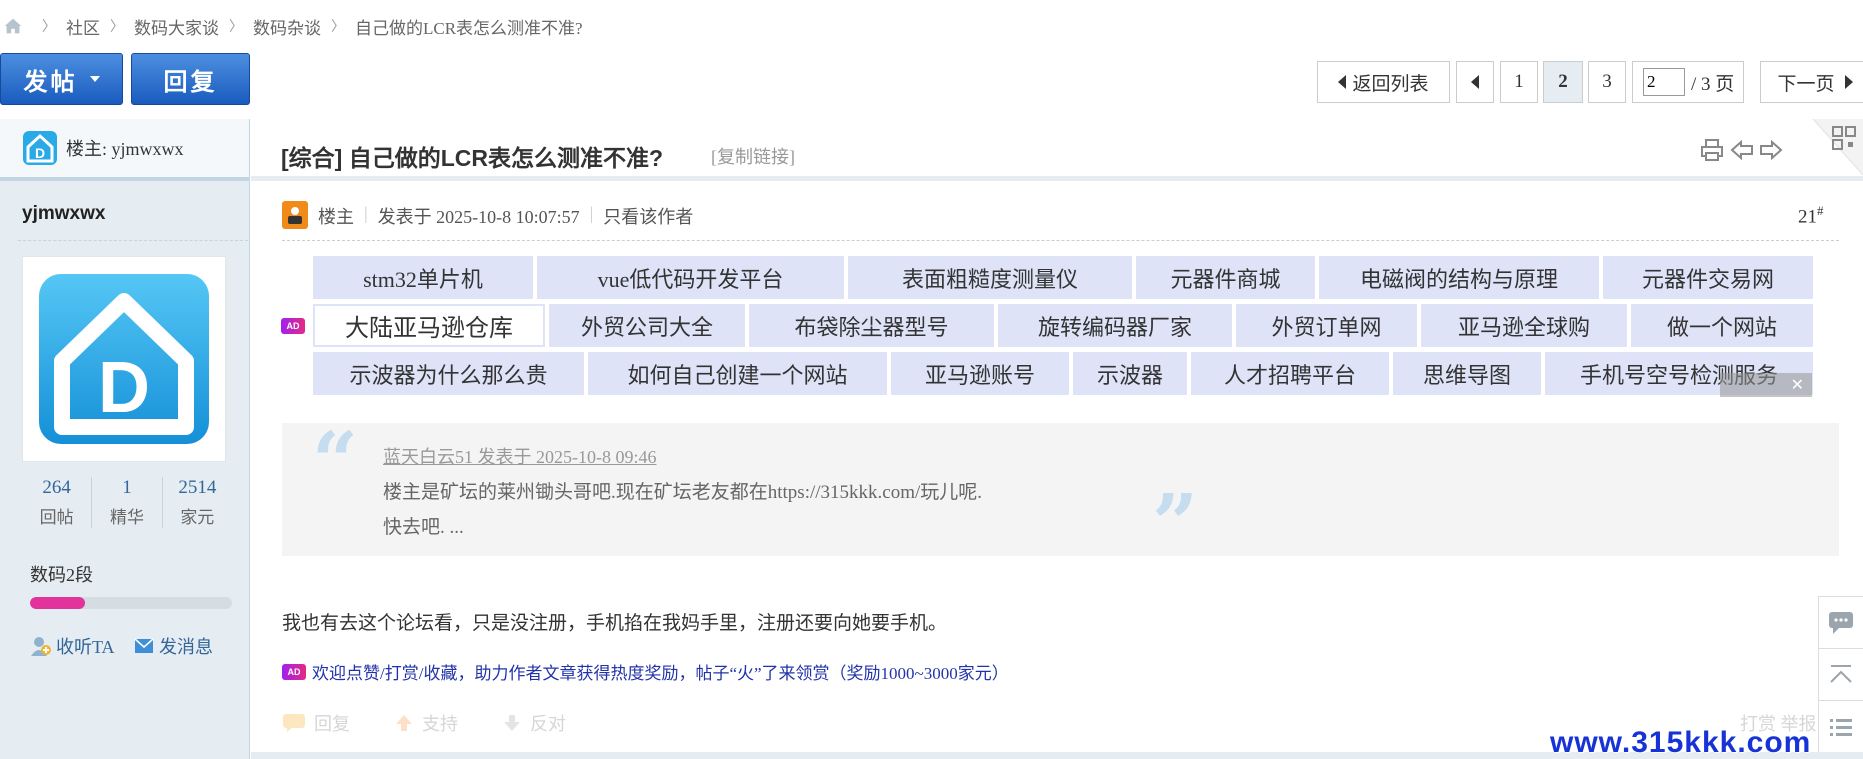 The height and width of the screenshot is (759, 1863). I want to click on site-watermark: www.315kkk.com, so click(1681, 742).